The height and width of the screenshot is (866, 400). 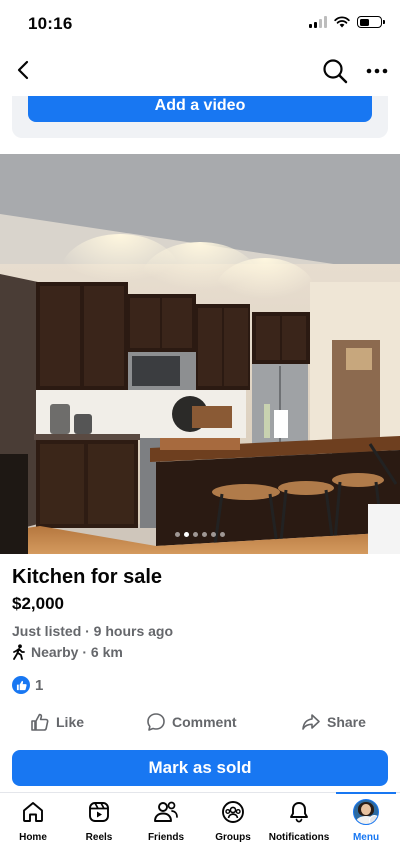 What do you see at coordinates (156, 722) in the screenshot?
I see `comment-bubble-icon` at bounding box center [156, 722].